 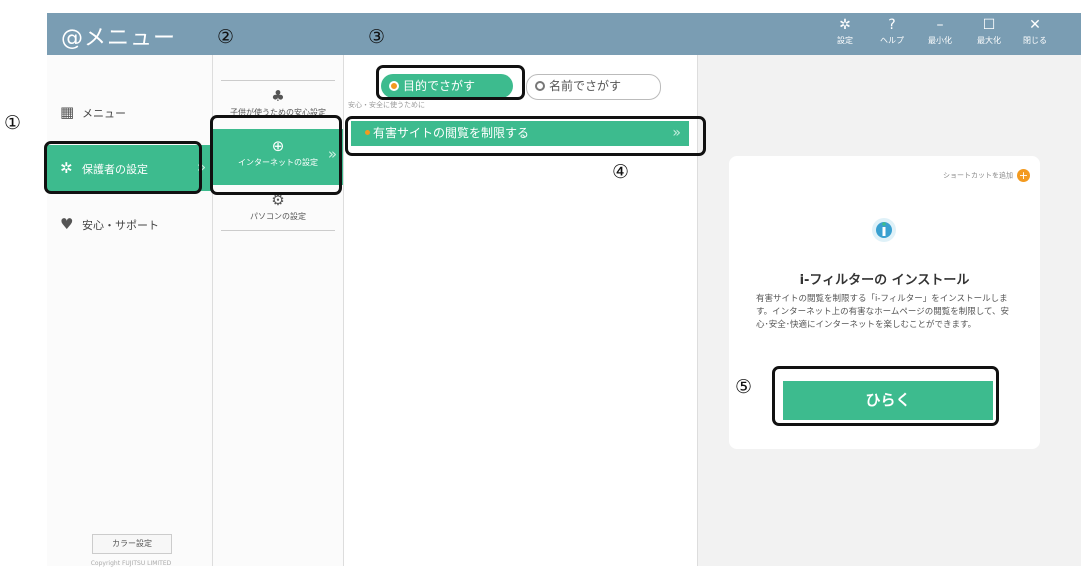 I want to click on maximize-icon: ☐, so click(x=989, y=25).